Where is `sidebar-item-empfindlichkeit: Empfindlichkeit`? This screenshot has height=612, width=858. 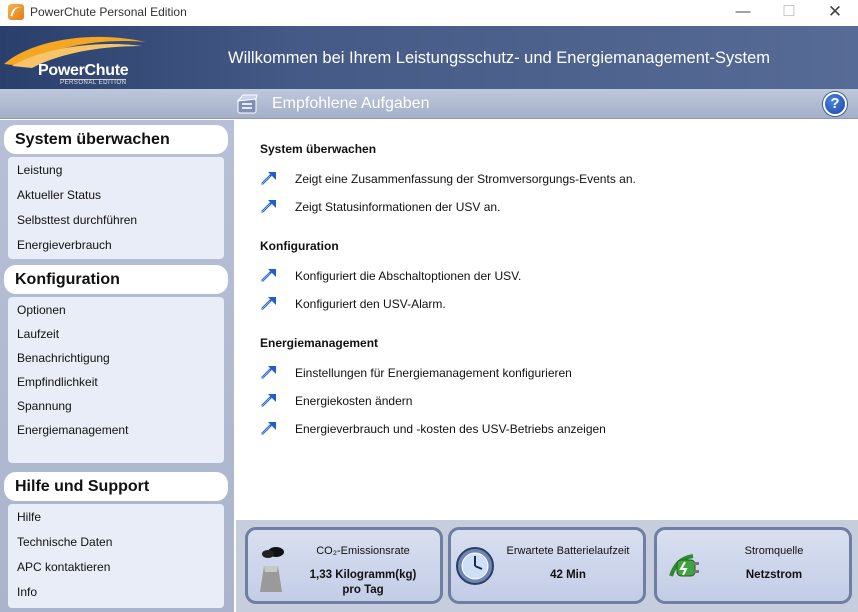 sidebar-item-empfindlichkeit: Empfindlichkeit is located at coordinates (57, 382).